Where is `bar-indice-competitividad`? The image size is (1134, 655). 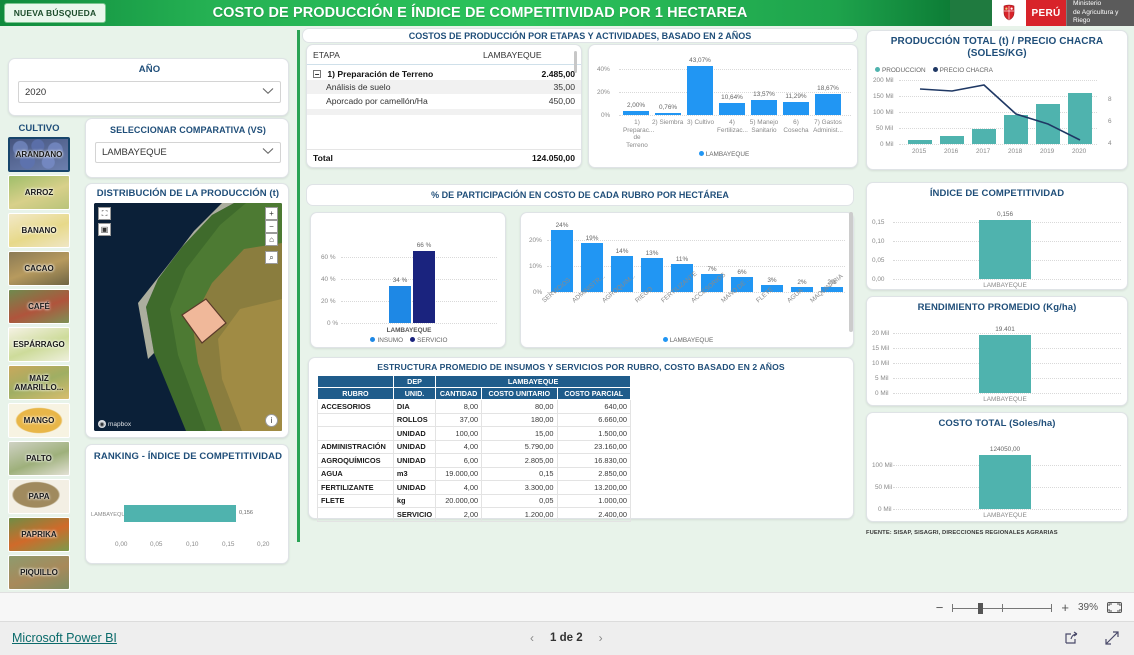
bar-indice-competitividad is located at coordinates (1005, 249).